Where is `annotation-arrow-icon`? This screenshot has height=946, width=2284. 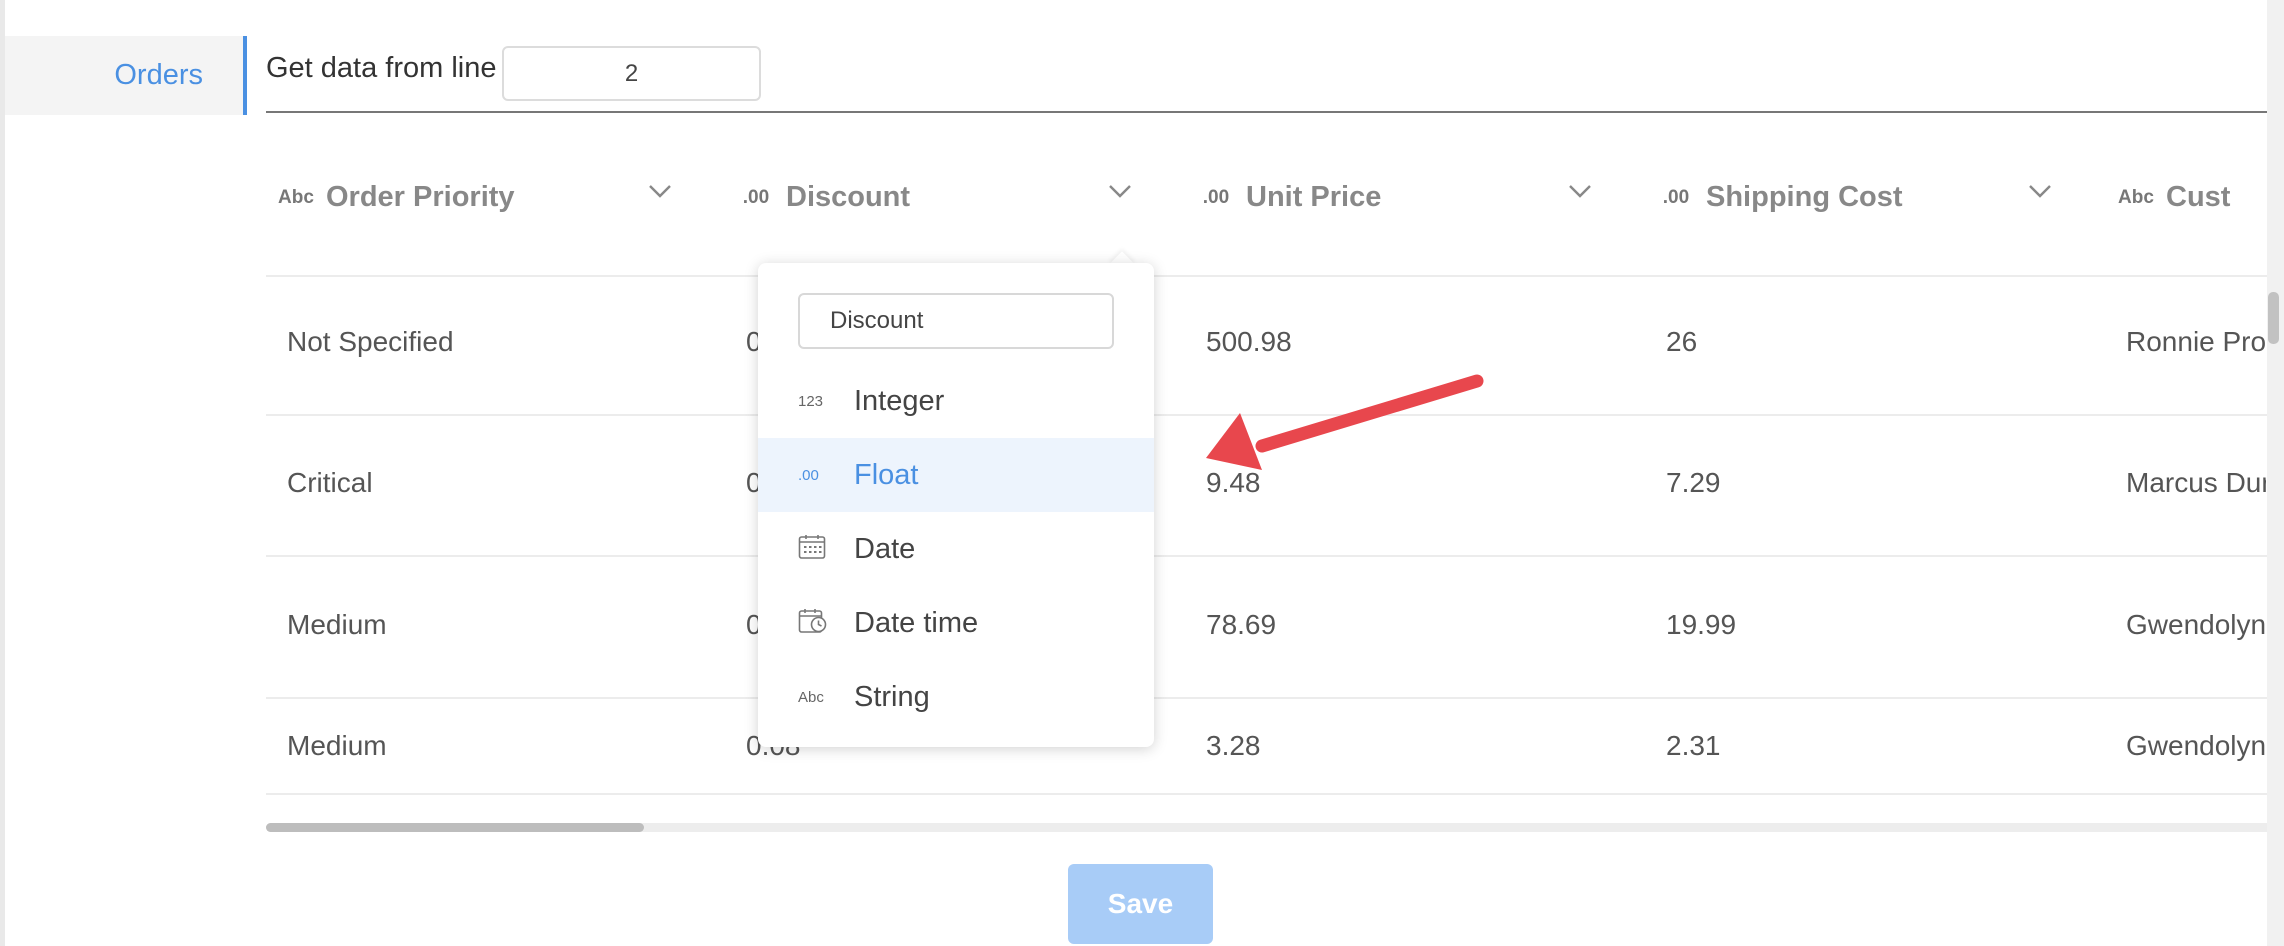
annotation-arrow-icon is located at coordinates (1345, 422).